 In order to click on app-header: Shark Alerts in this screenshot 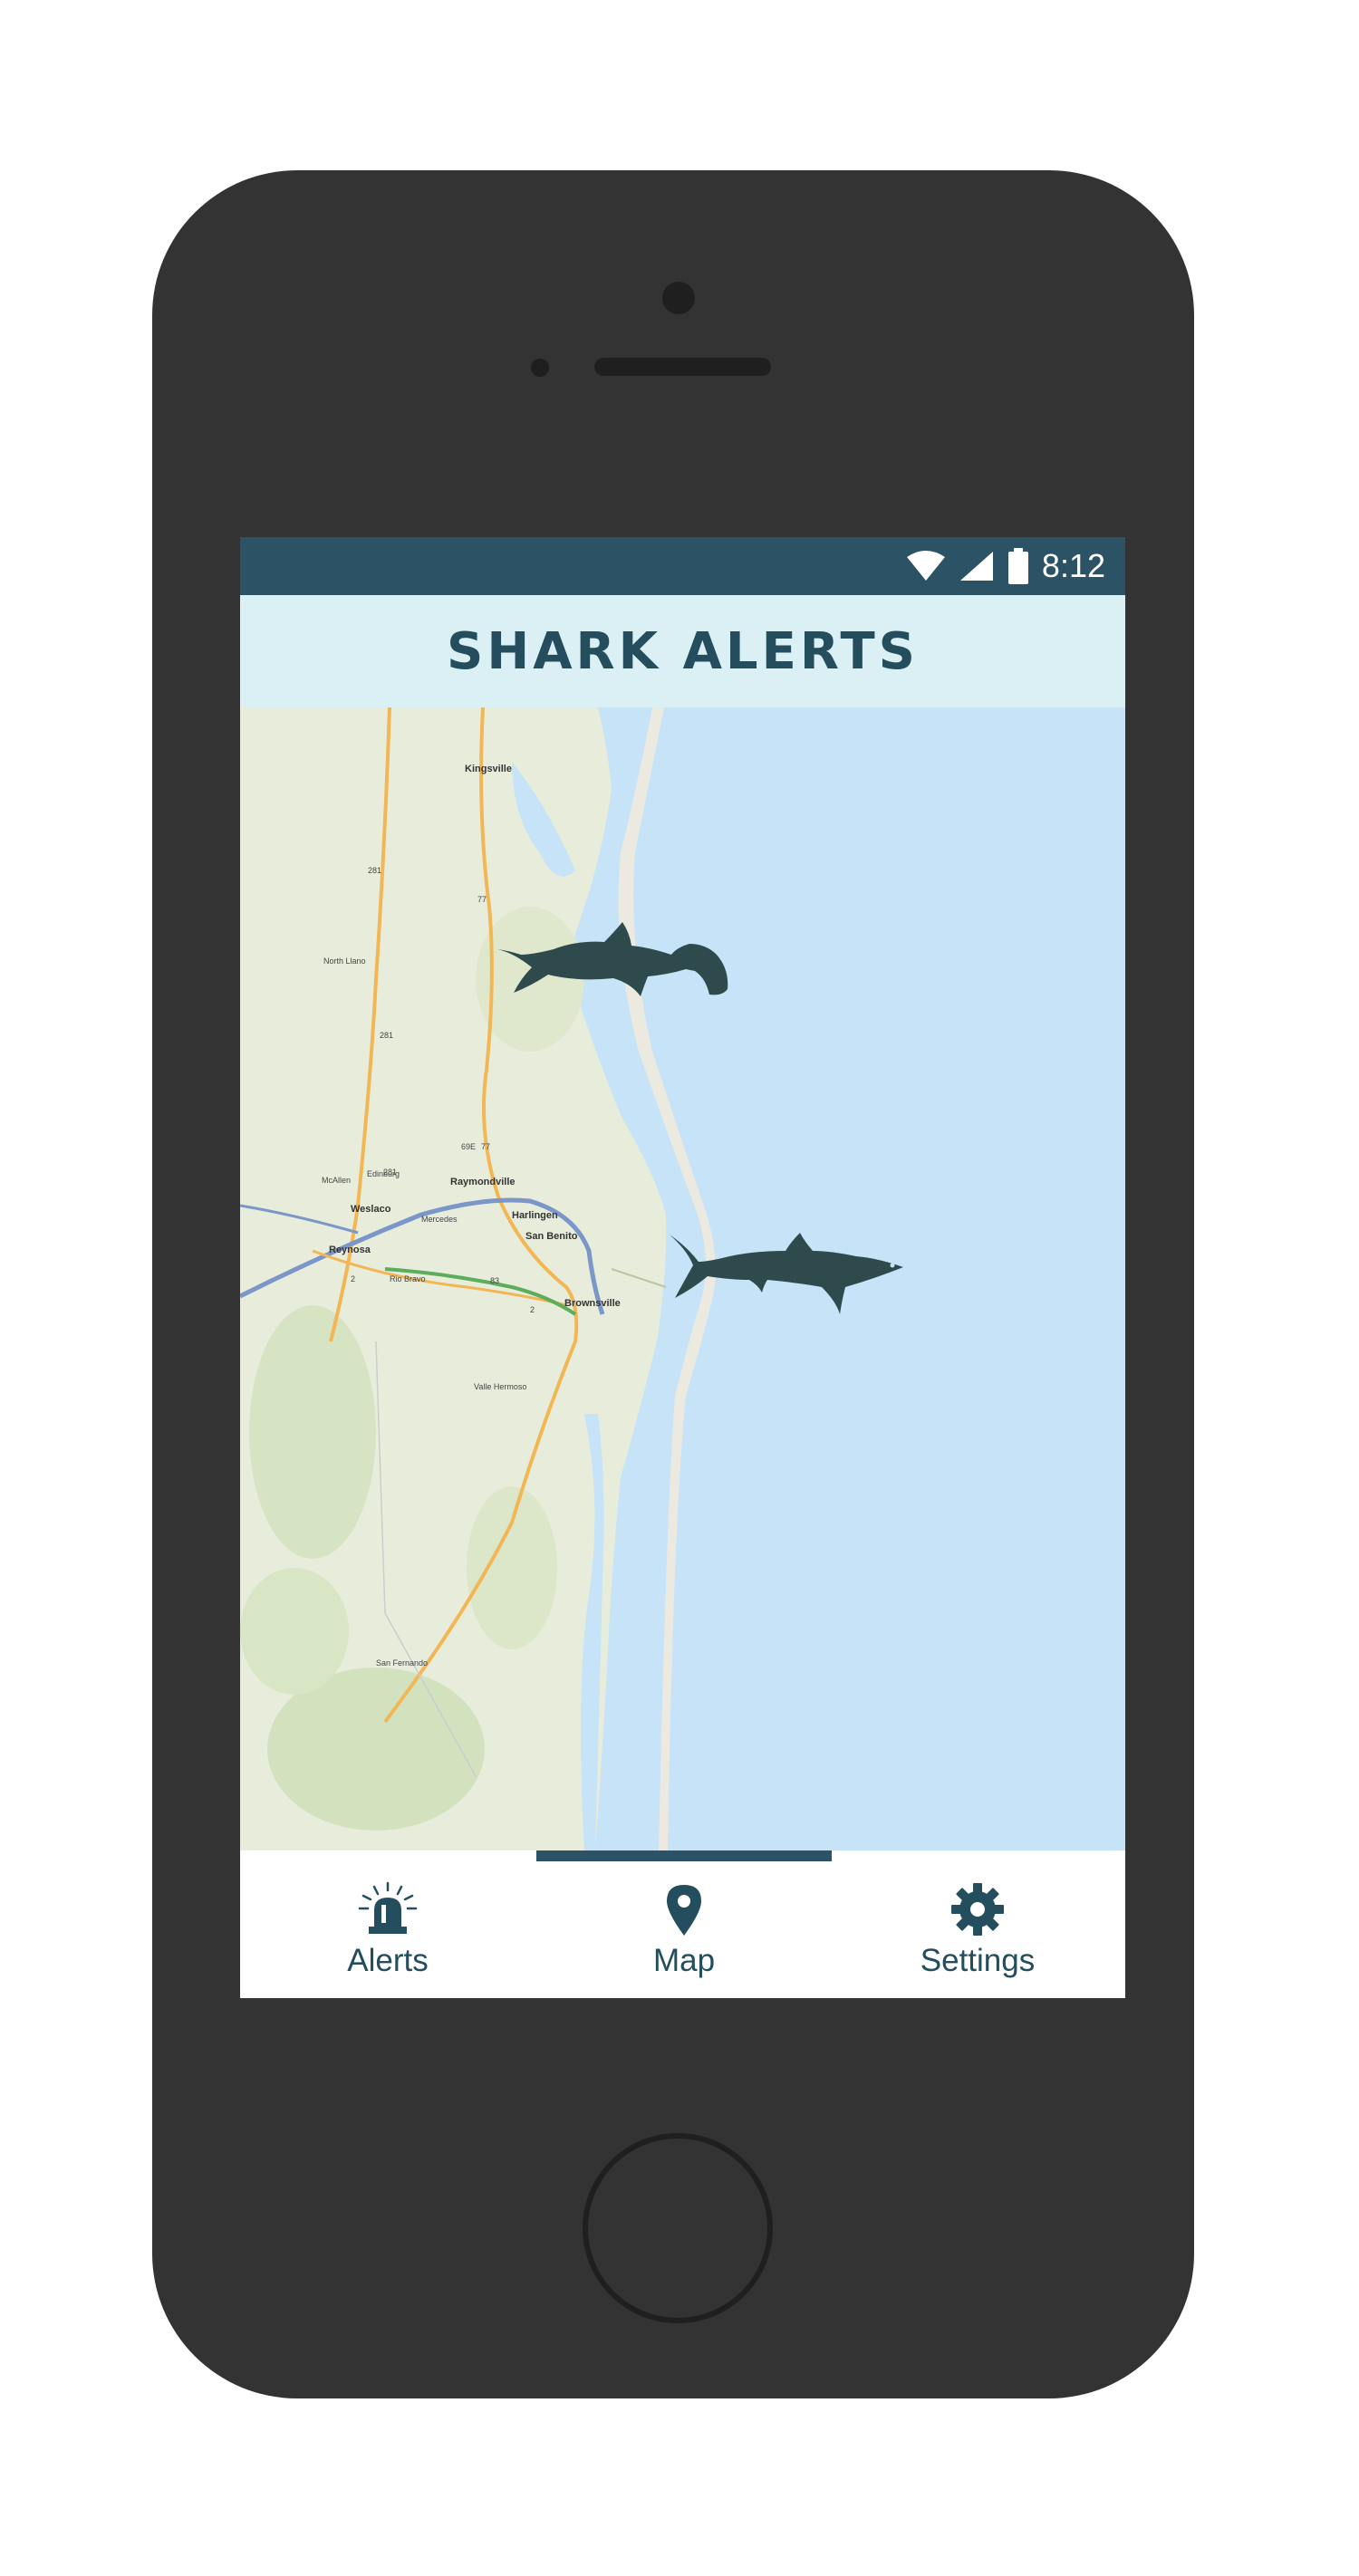, I will do `click(682, 651)`.